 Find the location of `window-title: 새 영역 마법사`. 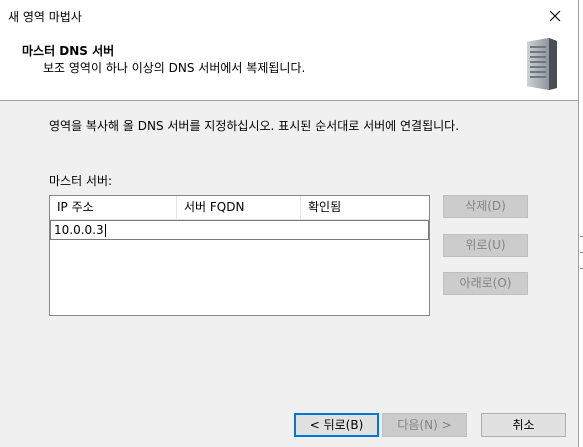

window-title: 새 영역 마법사 is located at coordinates (45, 17).